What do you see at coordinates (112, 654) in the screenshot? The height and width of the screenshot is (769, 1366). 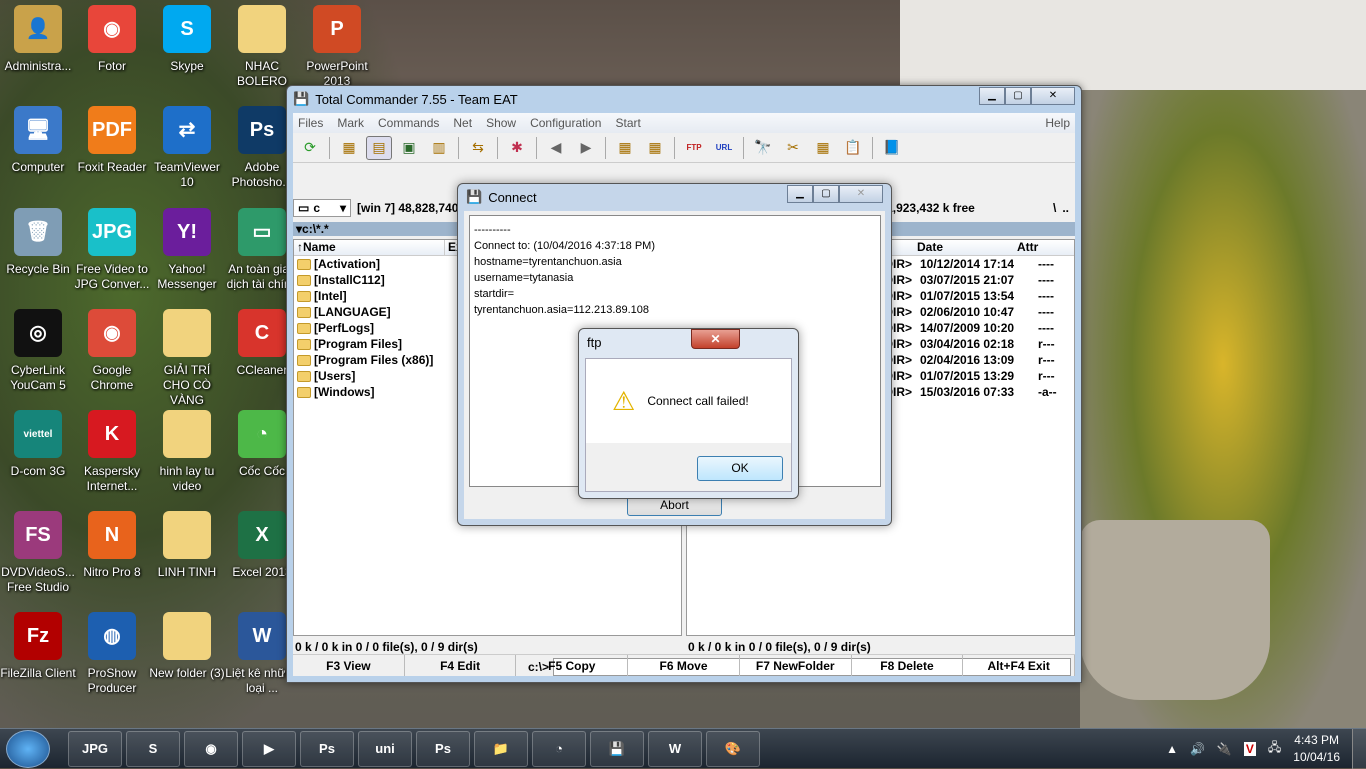 I see `desktop-icon: ◍ ProShow Producer` at bounding box center [112, 654].